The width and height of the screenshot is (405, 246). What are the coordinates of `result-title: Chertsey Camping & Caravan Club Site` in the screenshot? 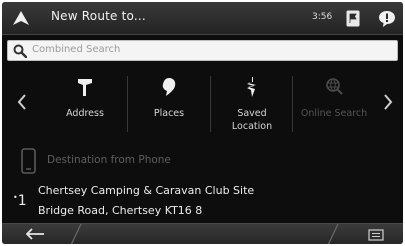 It's located at (146, 190).